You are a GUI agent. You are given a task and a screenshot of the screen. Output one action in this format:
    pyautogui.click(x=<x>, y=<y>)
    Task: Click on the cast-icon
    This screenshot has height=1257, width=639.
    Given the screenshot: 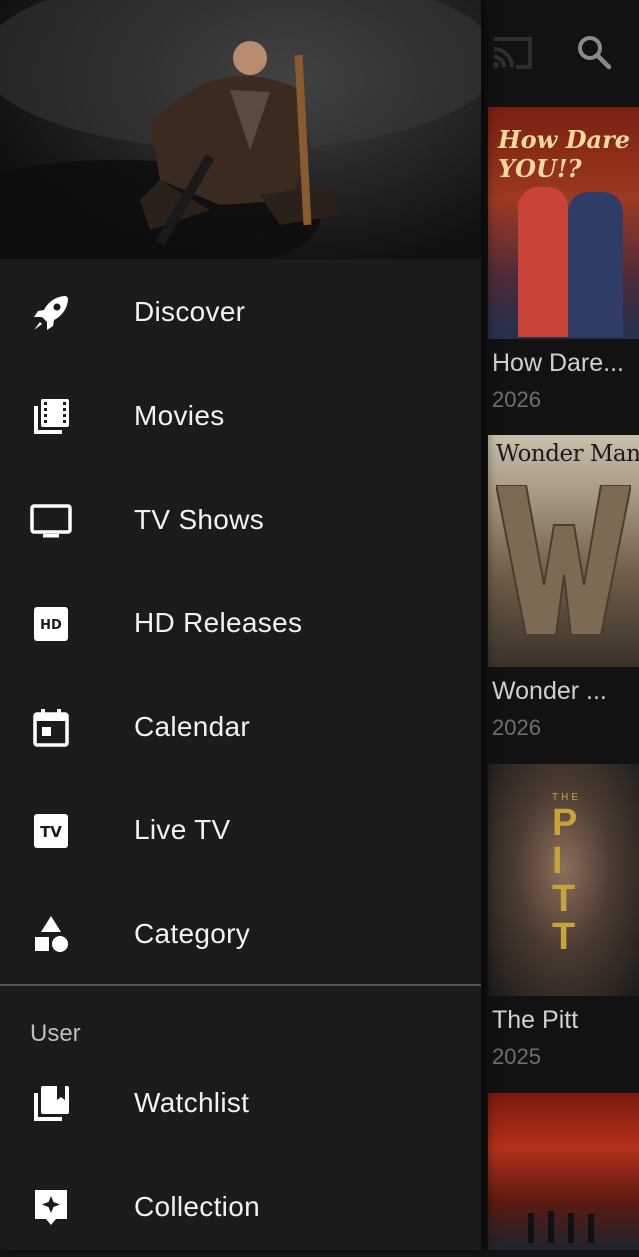 What is the action you would take?
    pyautogui.click(x=512, y=53)
    